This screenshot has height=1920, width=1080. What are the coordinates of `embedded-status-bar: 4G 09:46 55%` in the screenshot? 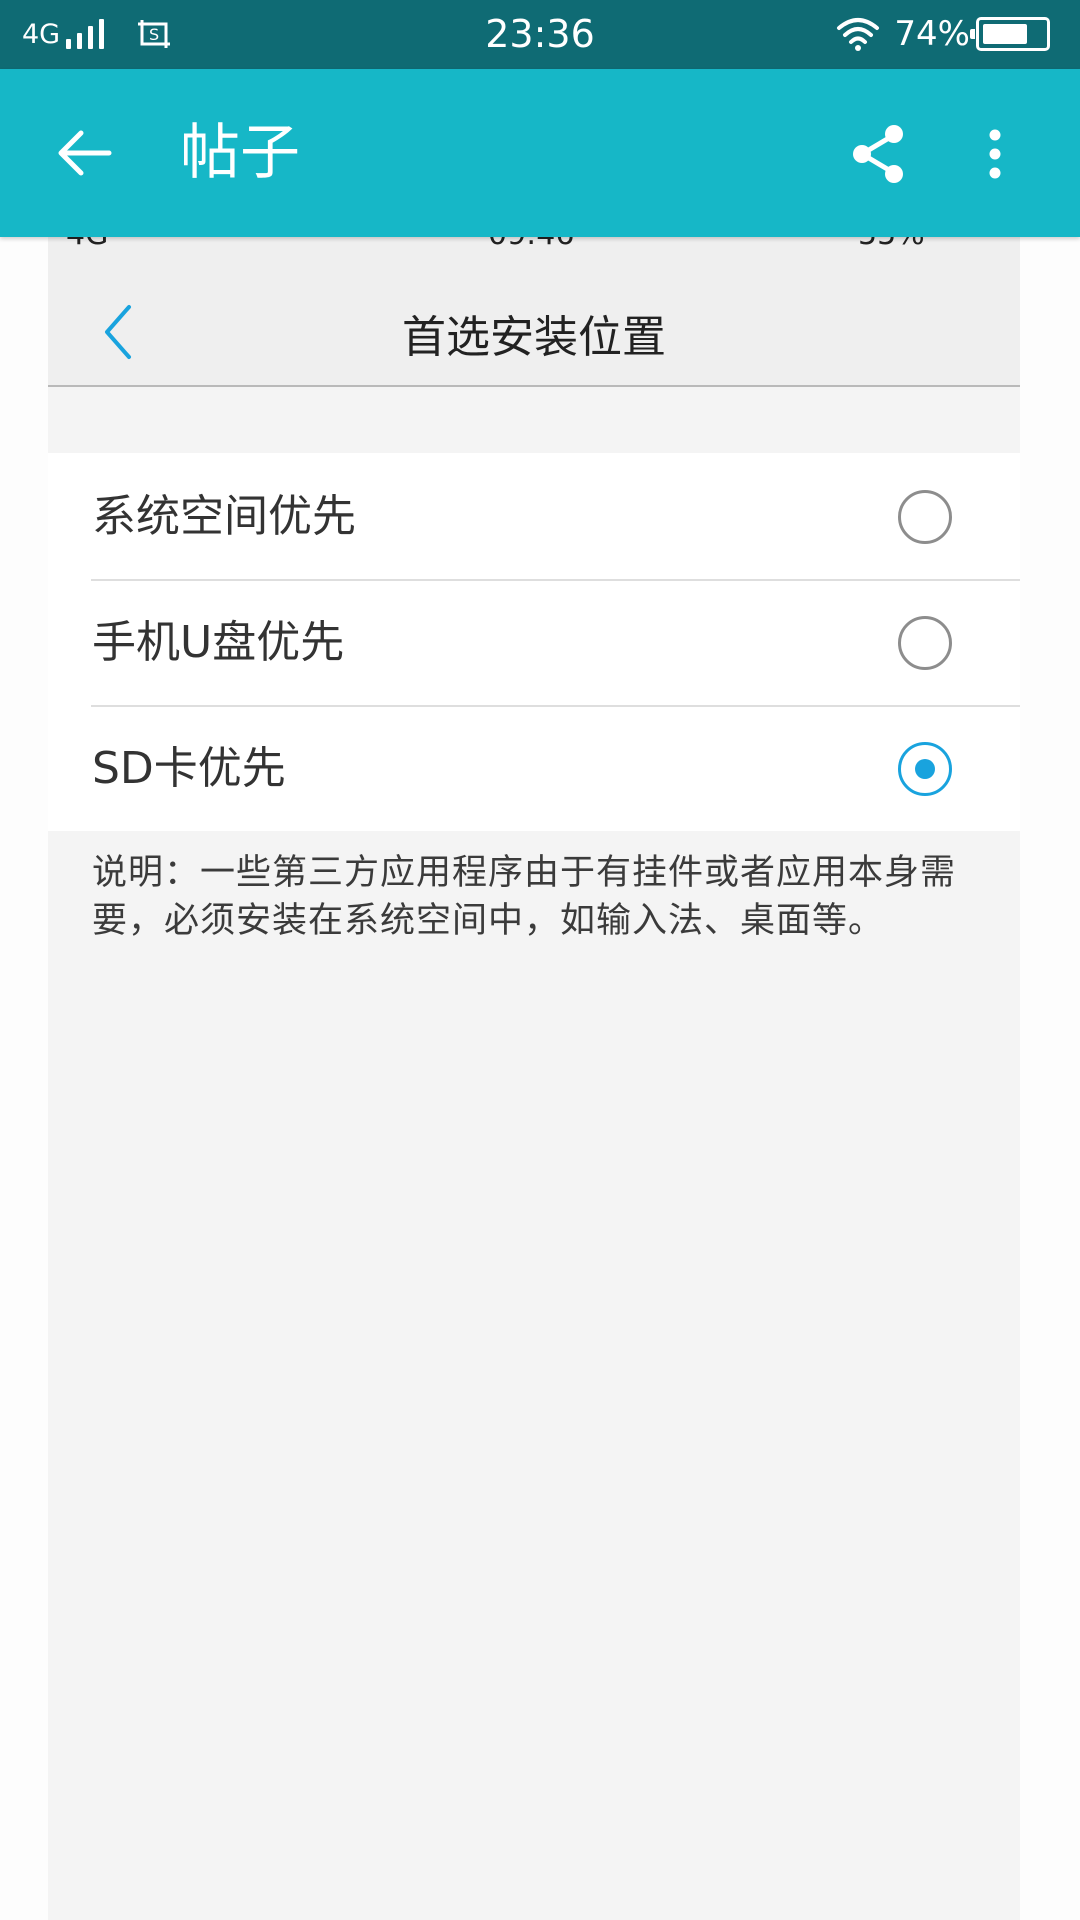 It's located at (534, 244).